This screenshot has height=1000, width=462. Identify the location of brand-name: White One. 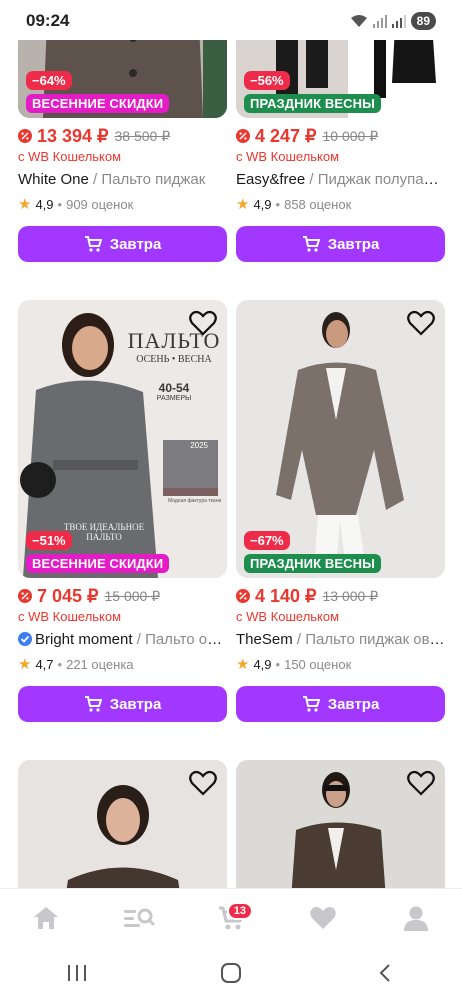
(53, 179).